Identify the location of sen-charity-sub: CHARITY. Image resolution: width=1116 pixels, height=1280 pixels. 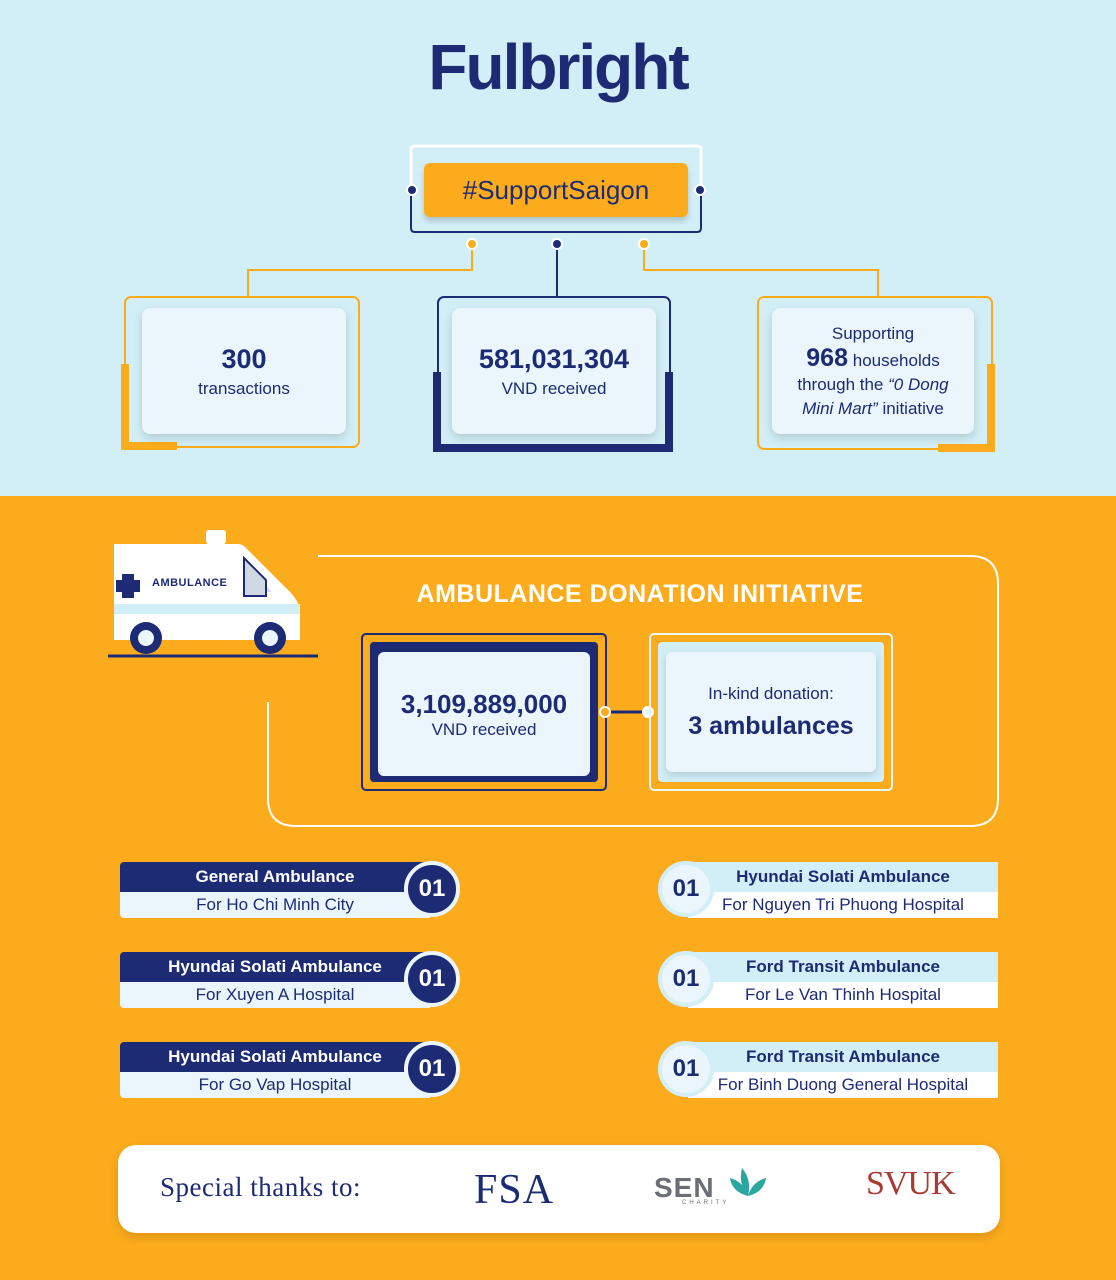
(706, 1203).